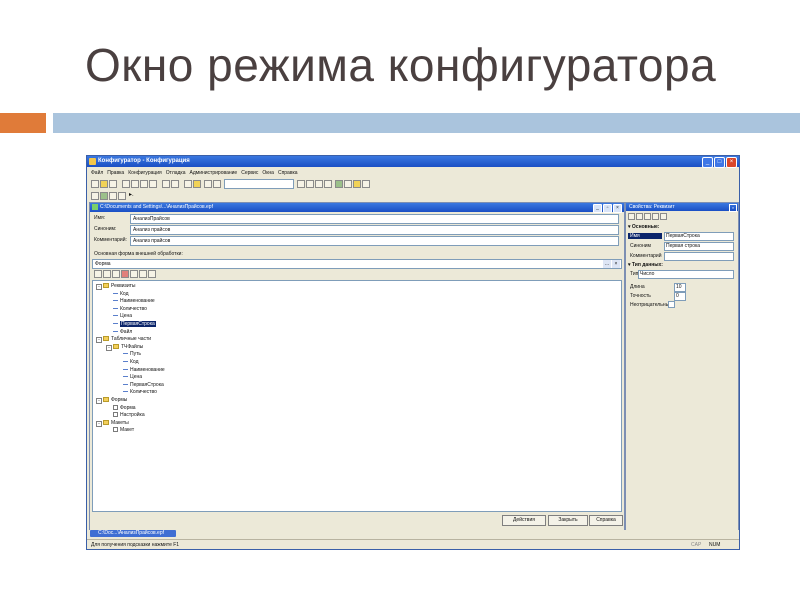 The image size is (800, 600). Describe the element at coordinates (129, 415) in the screenshot. I see `tree-node: Настройка` at that location.